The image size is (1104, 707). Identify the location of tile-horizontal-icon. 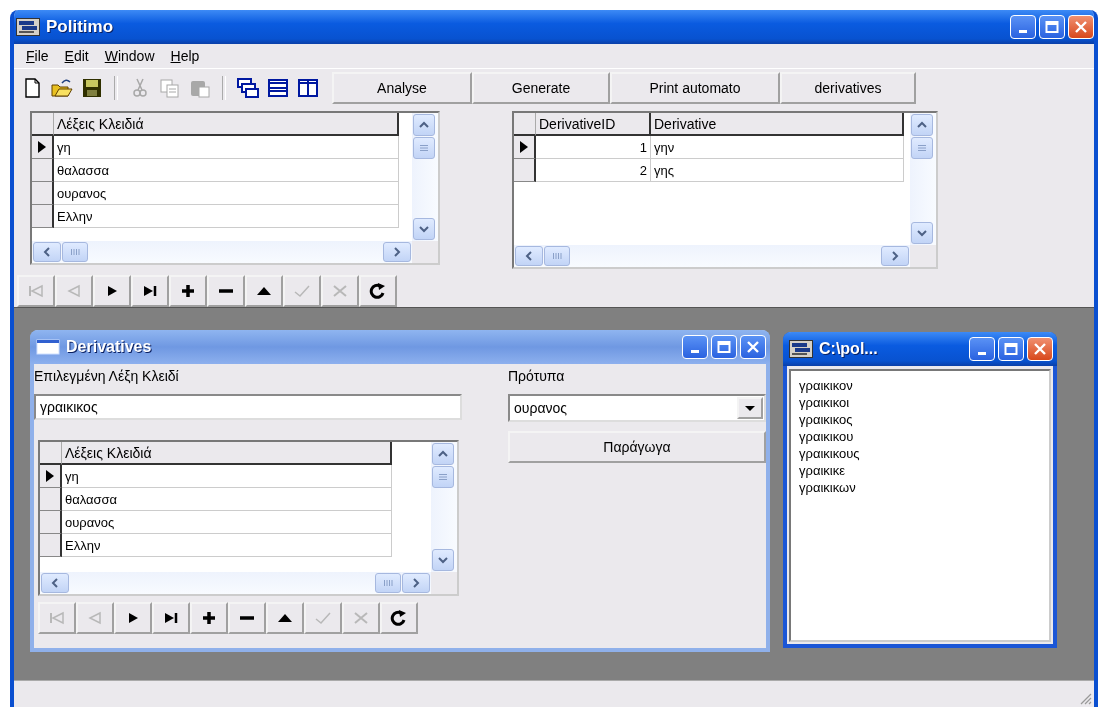
(278, 88).